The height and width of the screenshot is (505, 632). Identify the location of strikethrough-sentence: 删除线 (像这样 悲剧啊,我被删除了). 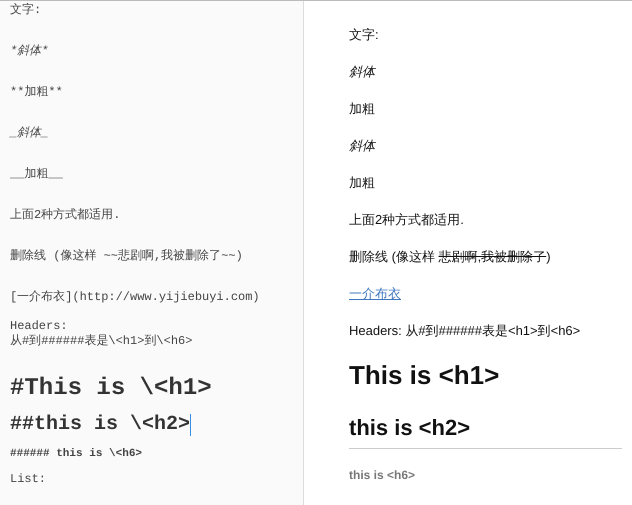
(450, 257).